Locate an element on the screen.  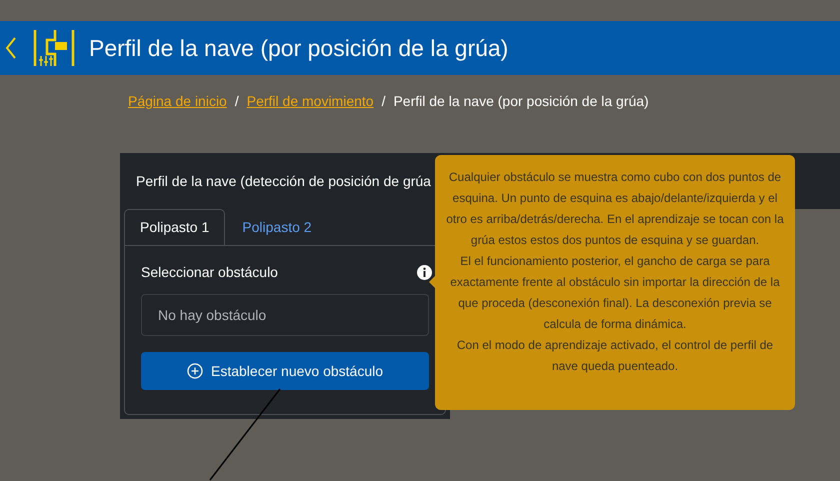
tooltip-text: El el funcionamiento posterior, el gancho de carga se para exactamente frente al obstáculo sin importar la dirección de la que proceda (desconexión final). La desconexión previa se calcula de forma dinámica. is located at coordinates (615, 293).